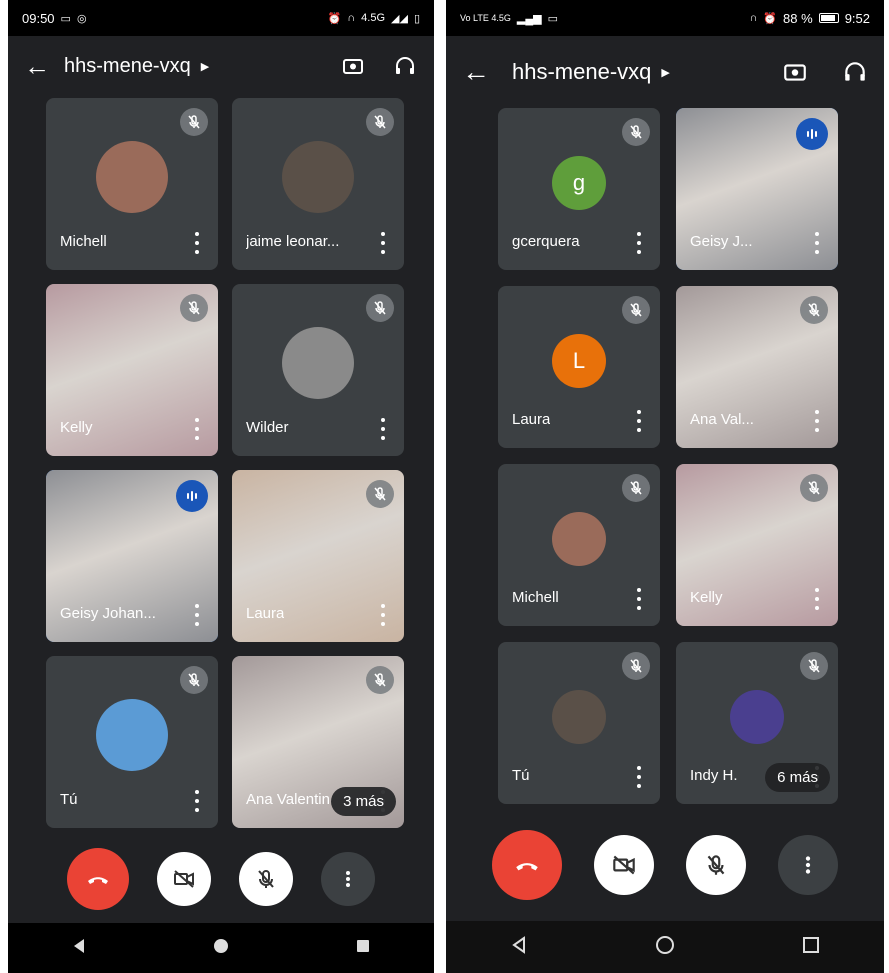 Image resolution: width=889 pixels, height=973 pixels. I want to click on participant-tile: g gcerquera, so click(579, 189).